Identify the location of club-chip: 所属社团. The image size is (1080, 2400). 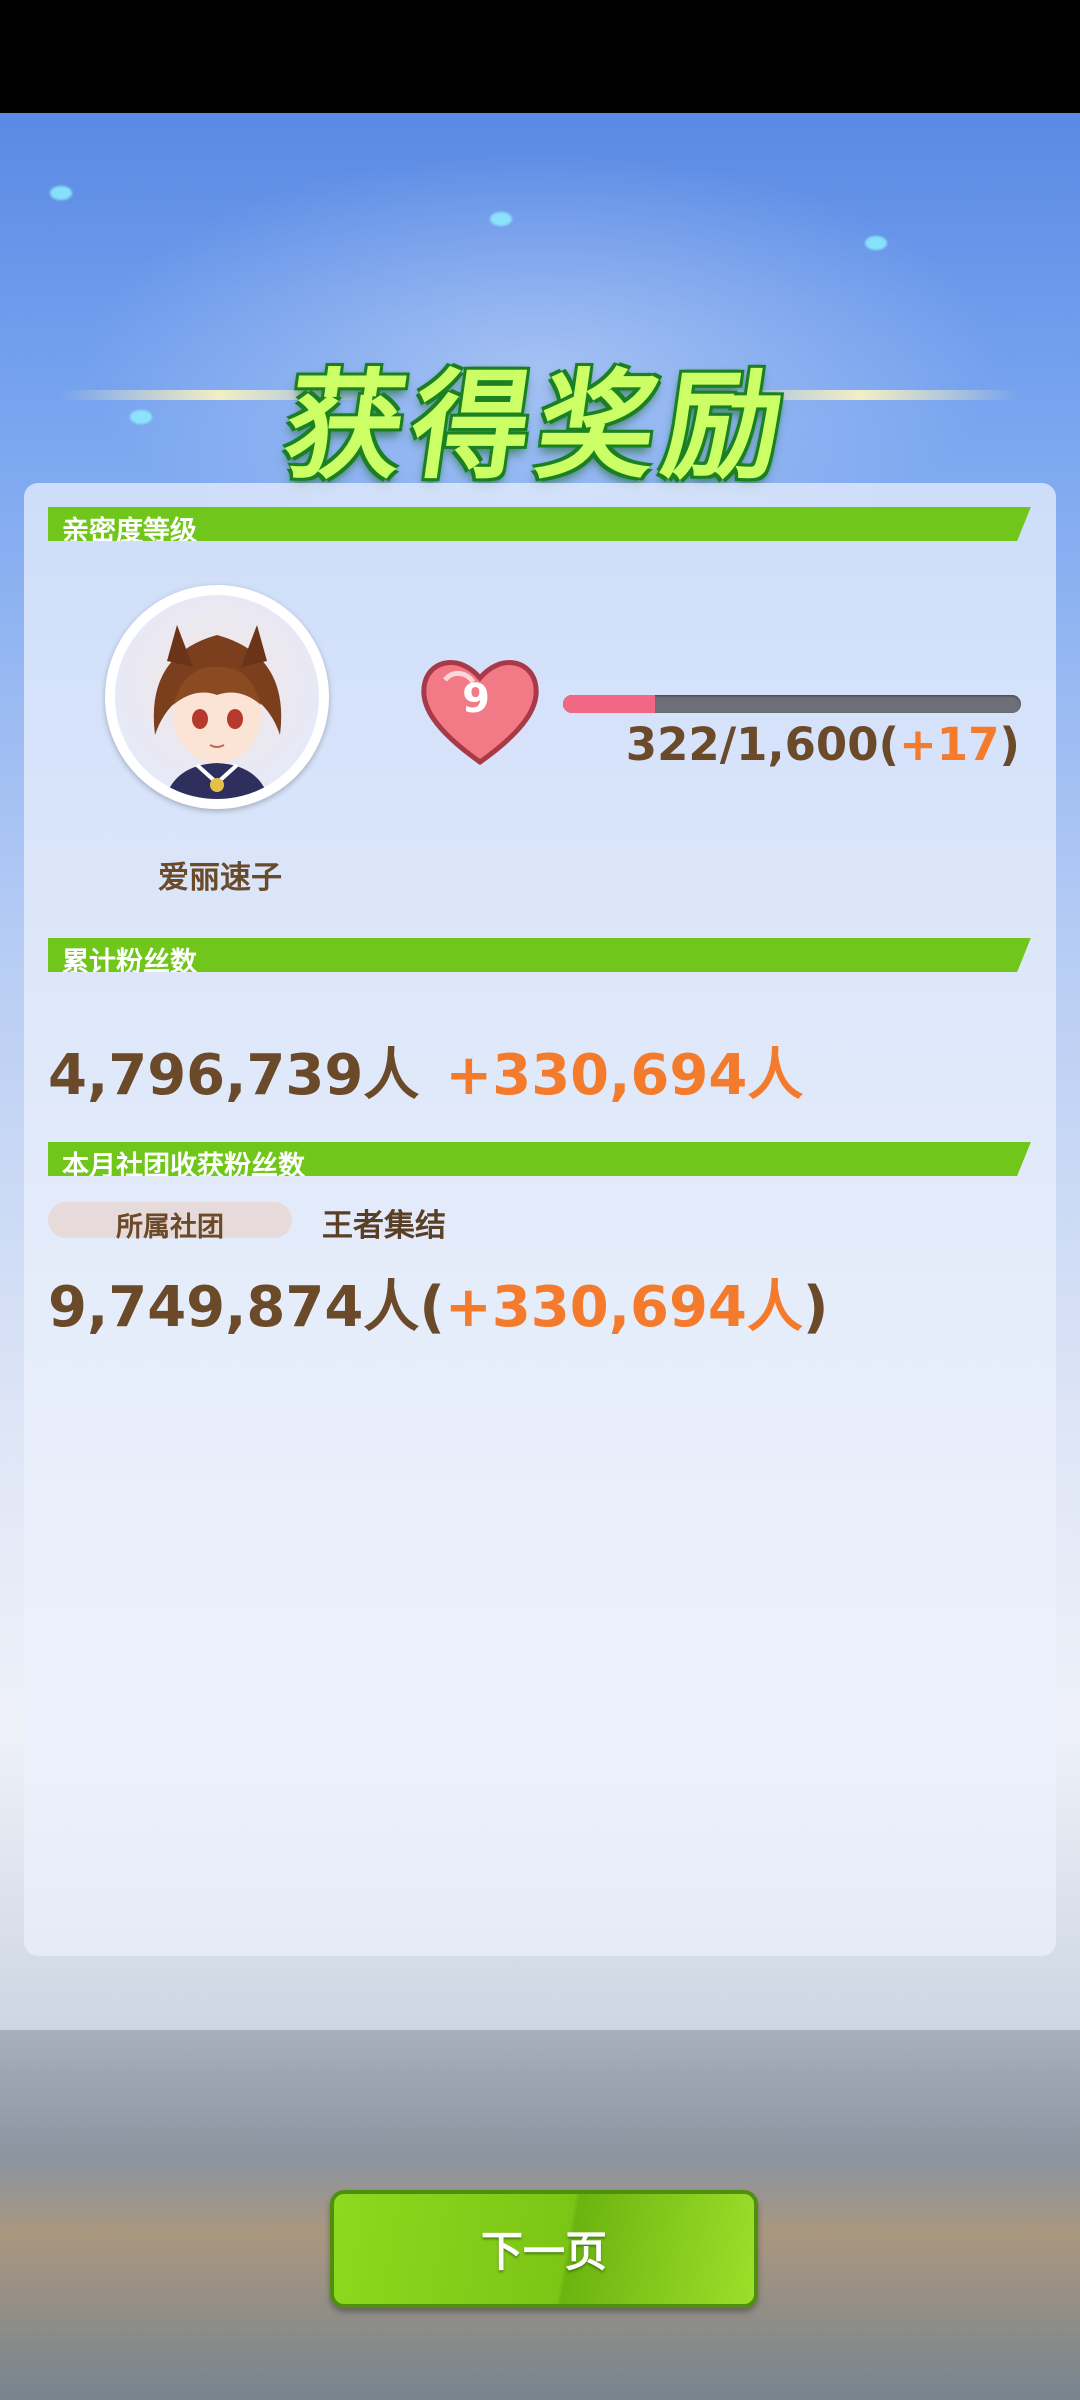
(170, 1222).